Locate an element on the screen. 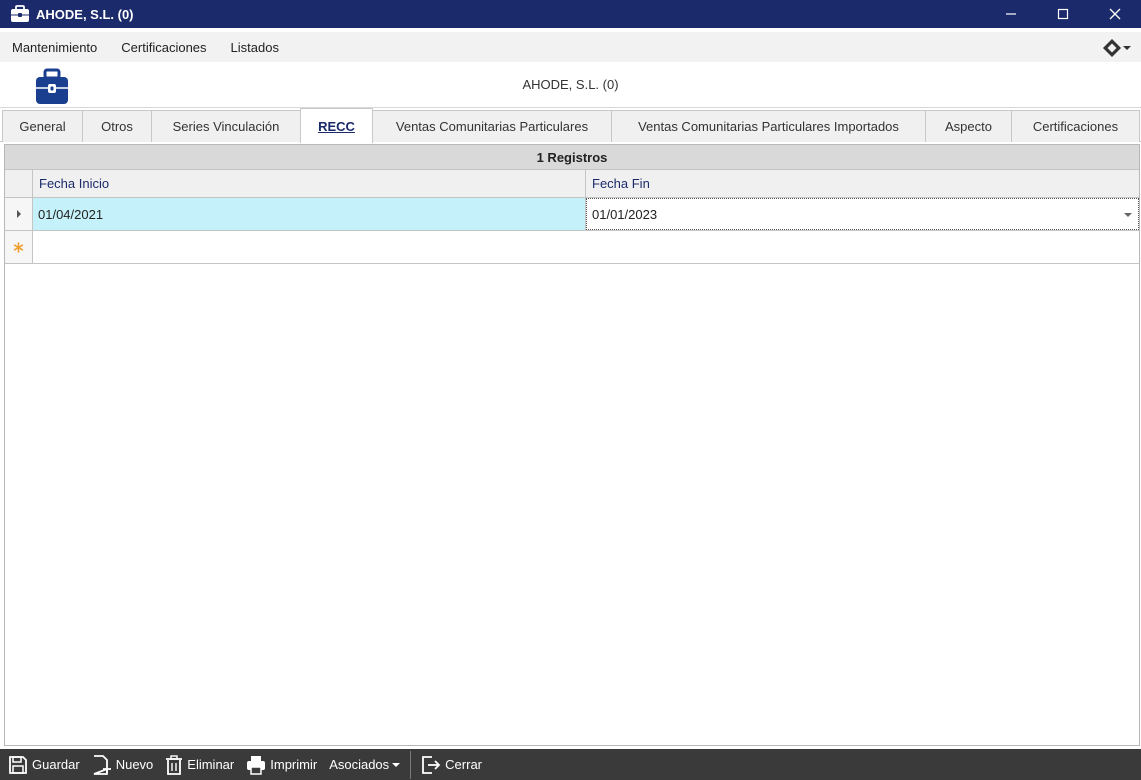 The height and width of the screenshot is (780, 1141). window-controls is located at coordinates (1063, 14).